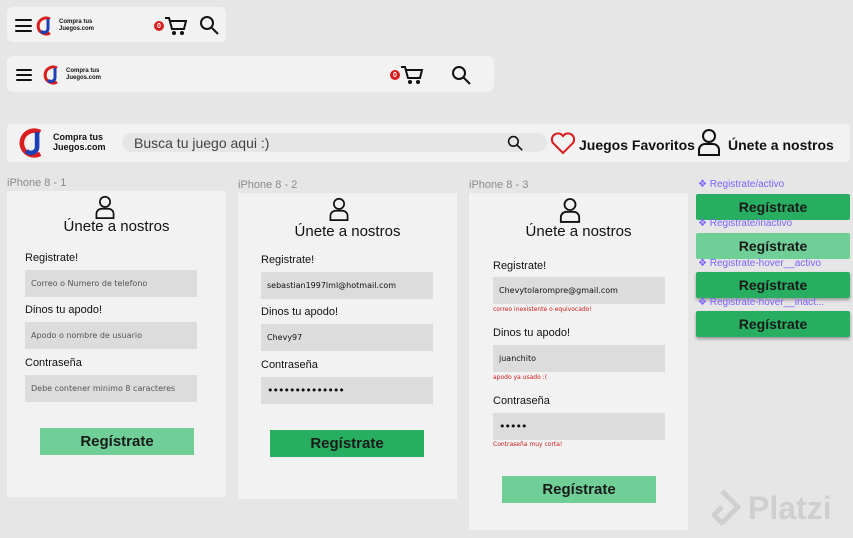 The height and width of the screenshot is (538, 853). I want to click on email-error: correo inexistente o equivocado!, so click(542, 309).